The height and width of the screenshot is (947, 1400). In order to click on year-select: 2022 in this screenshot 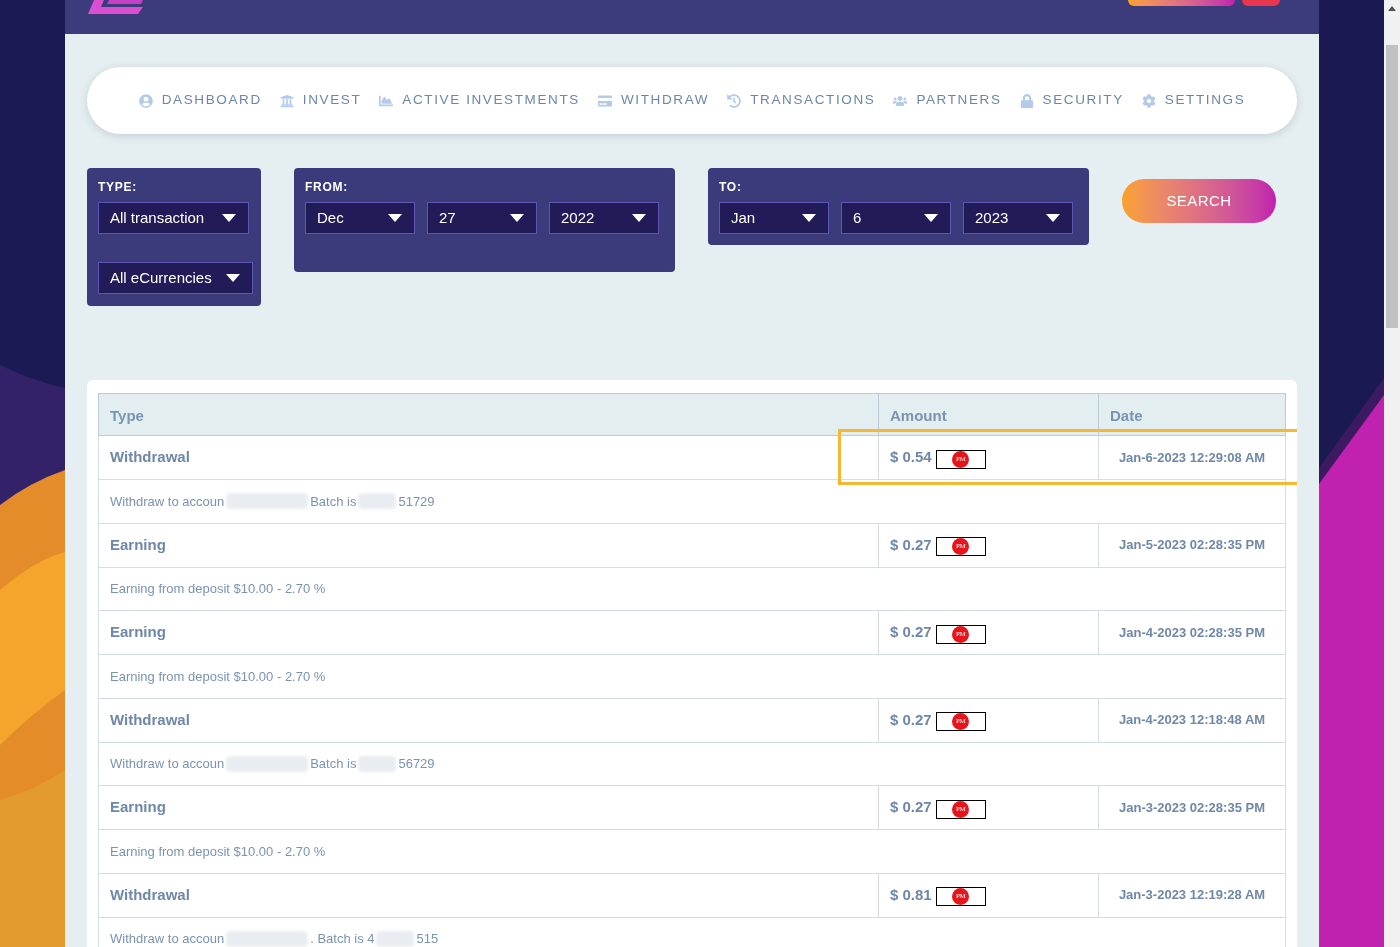, I will do `click(604, 218)`.